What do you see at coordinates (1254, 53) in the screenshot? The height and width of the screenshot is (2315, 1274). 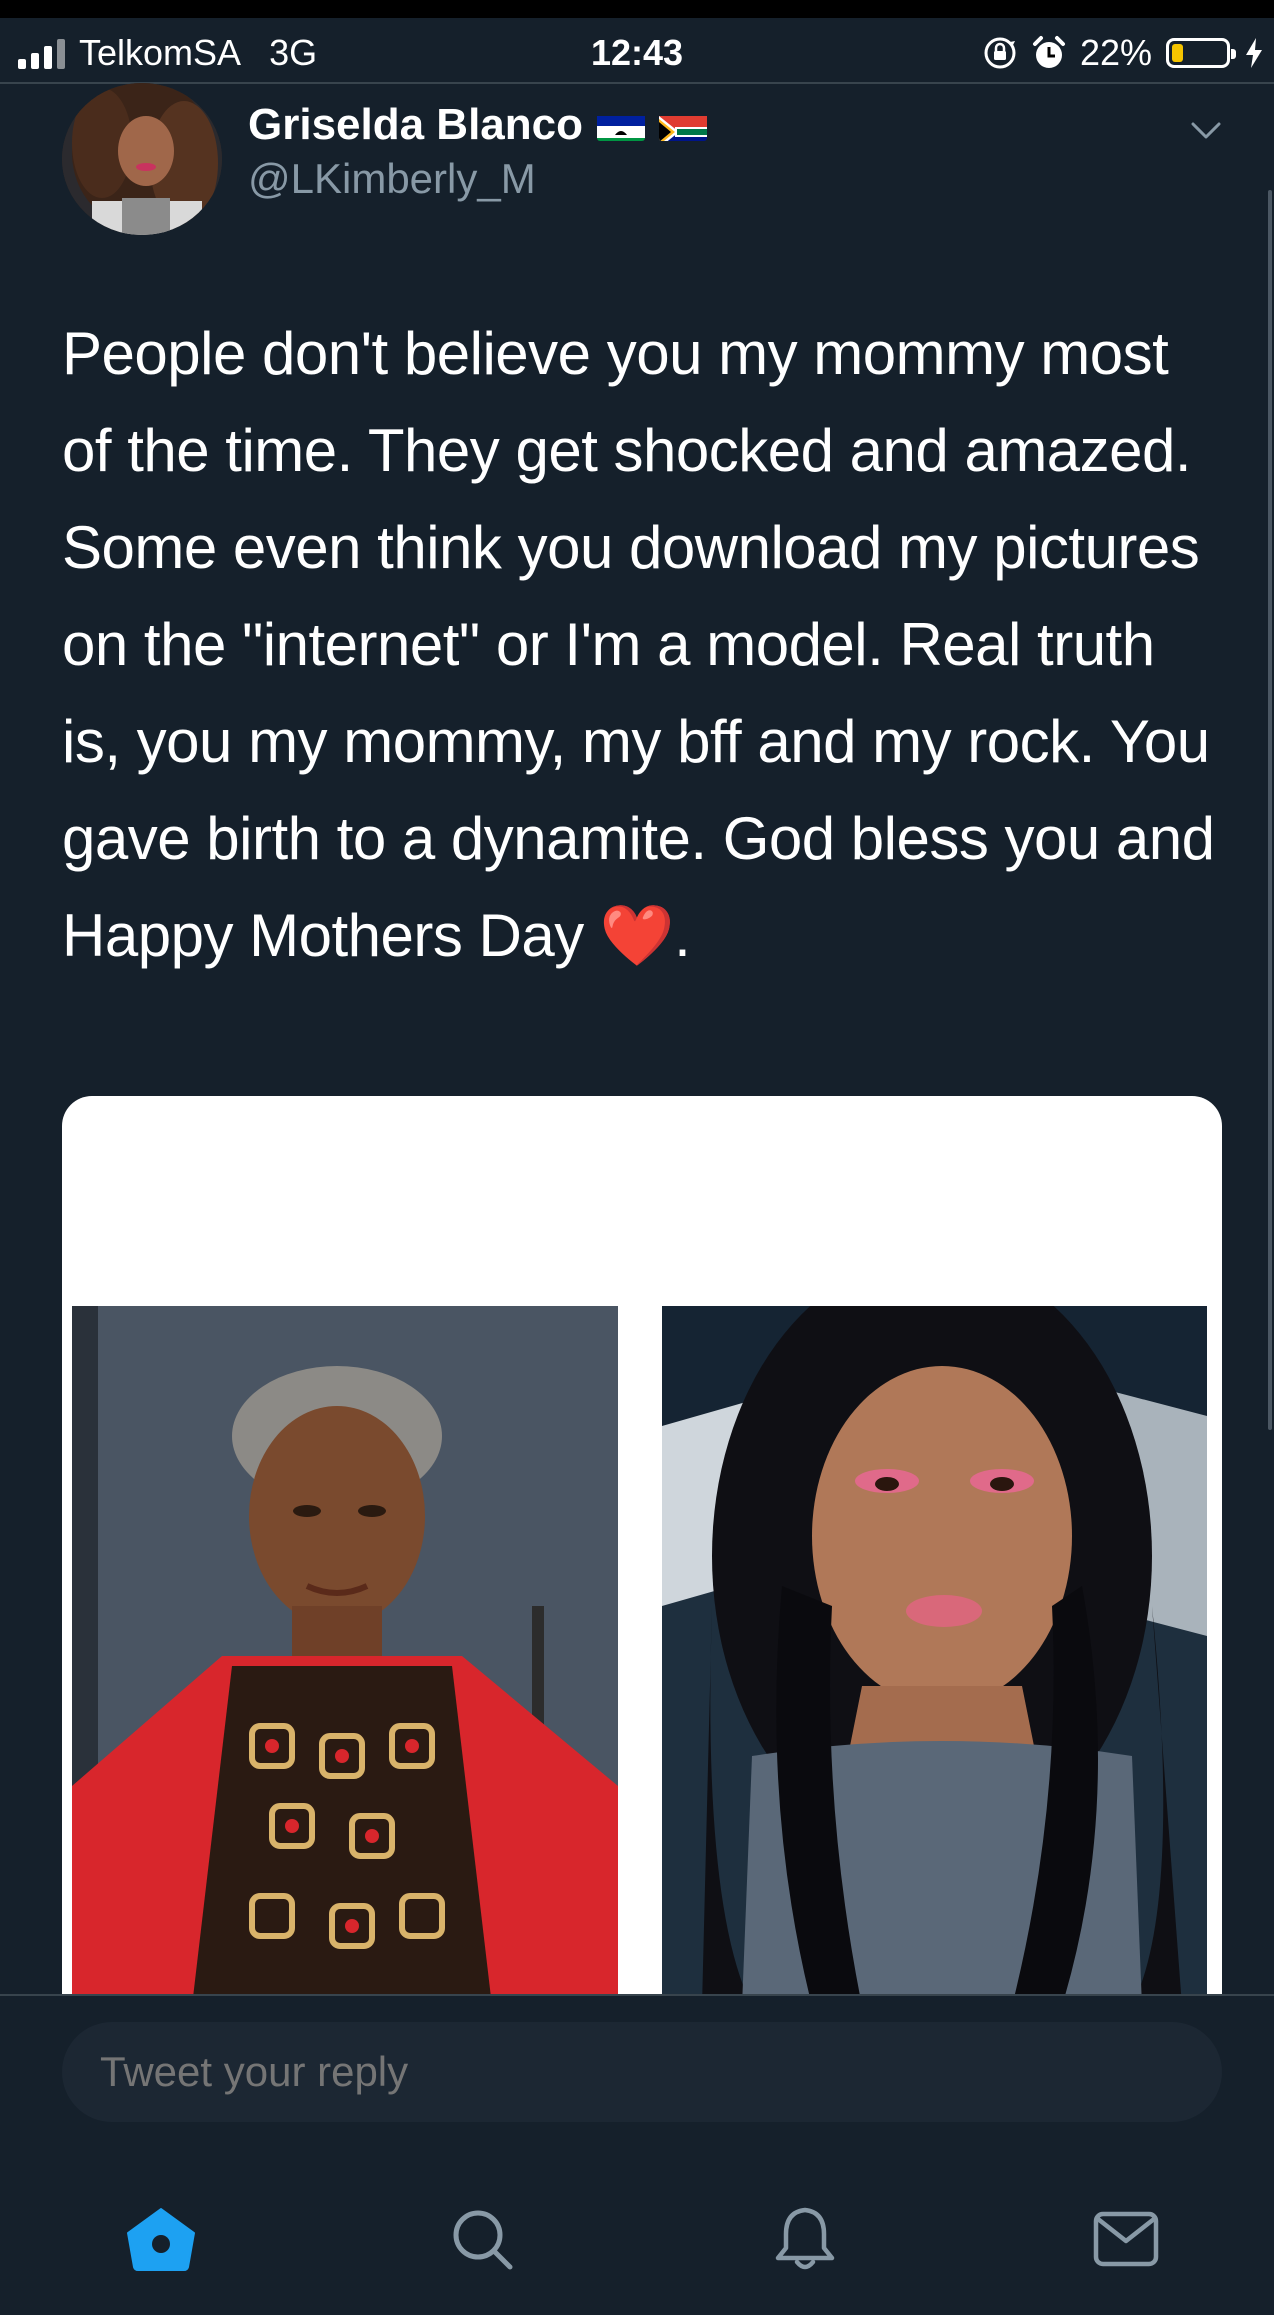 I see `charging-icon` at bounding box center [1254, 53].